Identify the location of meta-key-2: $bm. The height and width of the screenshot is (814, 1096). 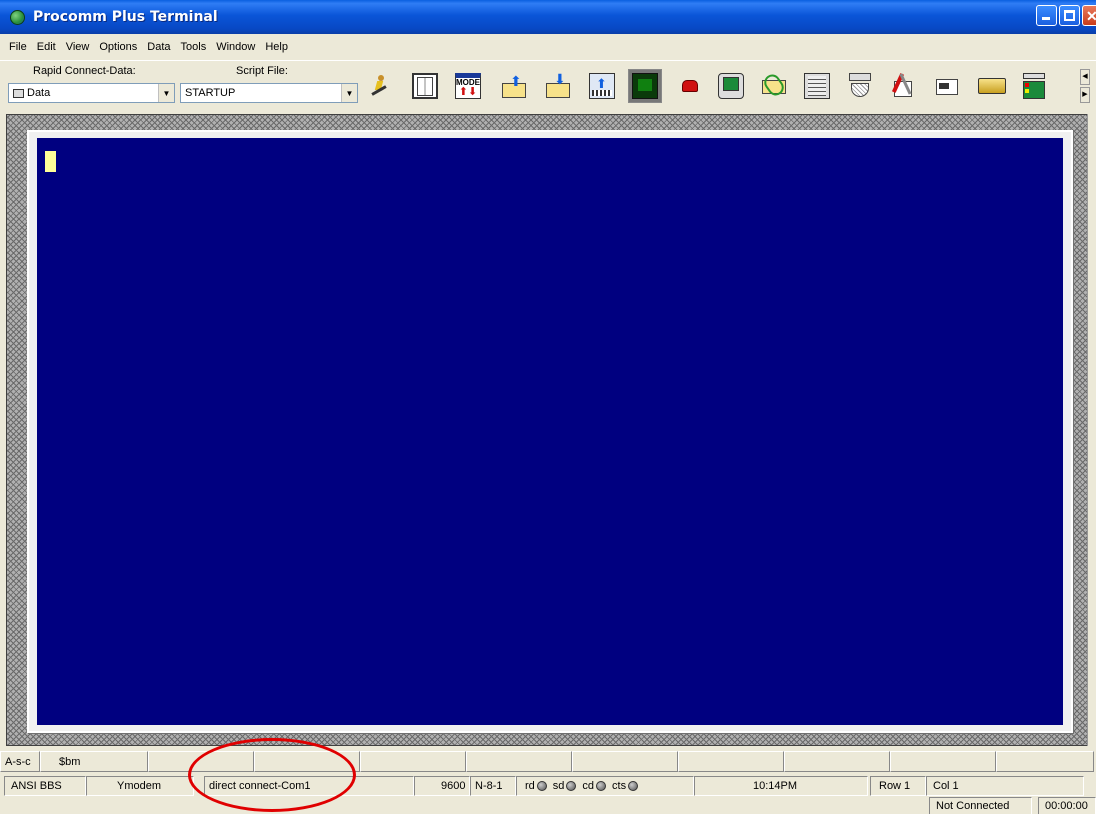
(94, 761).